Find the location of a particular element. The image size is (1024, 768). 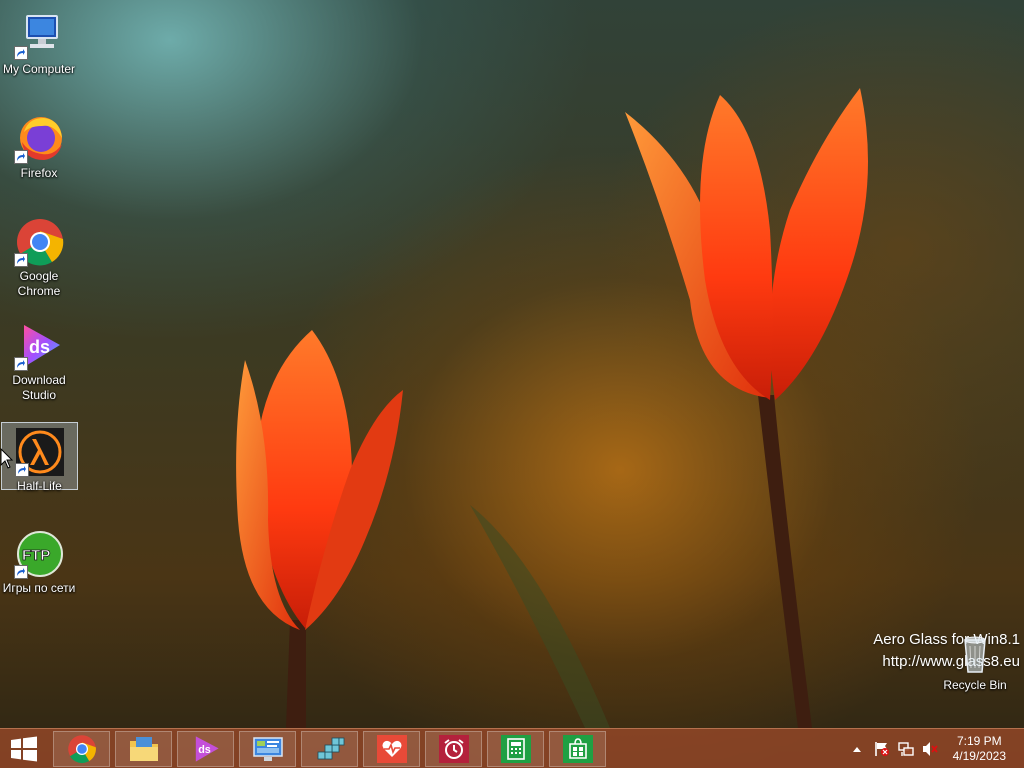

taskbar-calculator-button is located at coordinates (515, 749).